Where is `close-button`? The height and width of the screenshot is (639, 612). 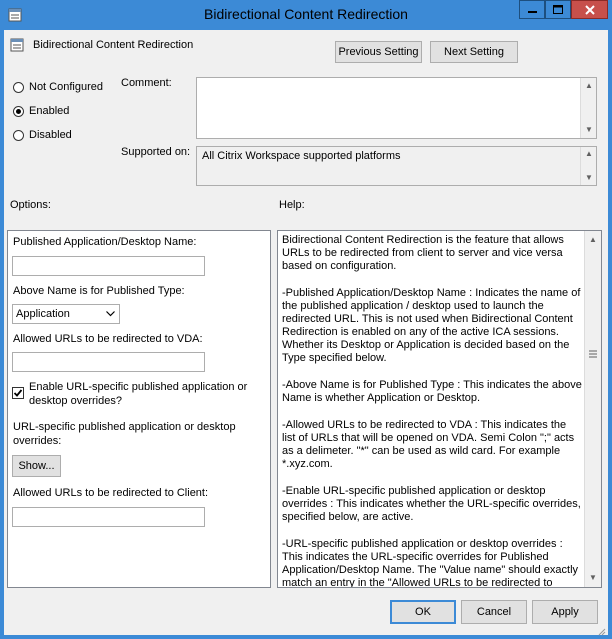 close-button is located at coordinates (589, 9).